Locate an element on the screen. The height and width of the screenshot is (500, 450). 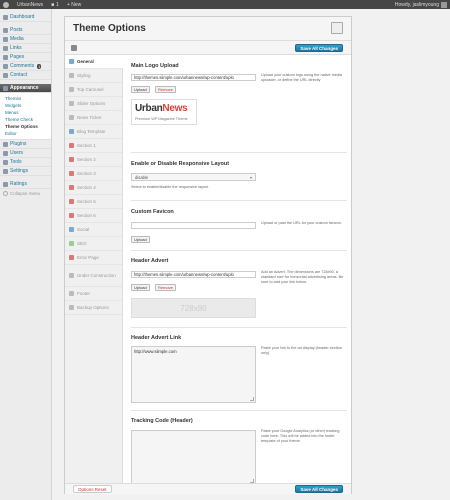
menu-posts: Posts is located at coordinates (25, 30).